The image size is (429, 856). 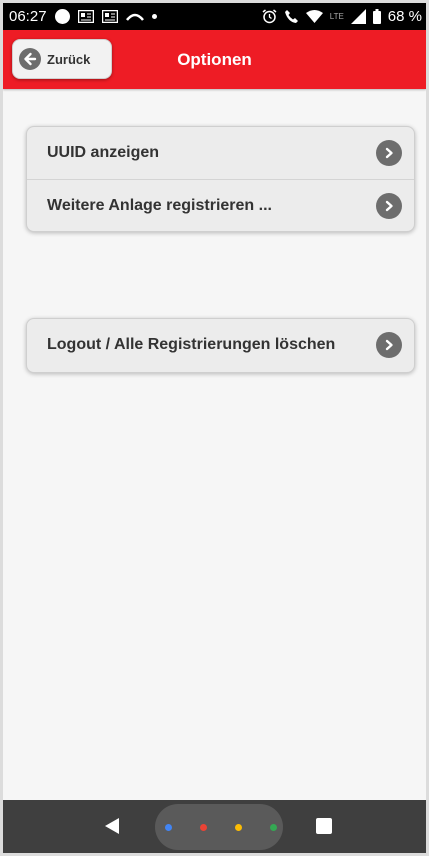 I want to click on assistant-dot-yellow, so click(x=238, y=827).